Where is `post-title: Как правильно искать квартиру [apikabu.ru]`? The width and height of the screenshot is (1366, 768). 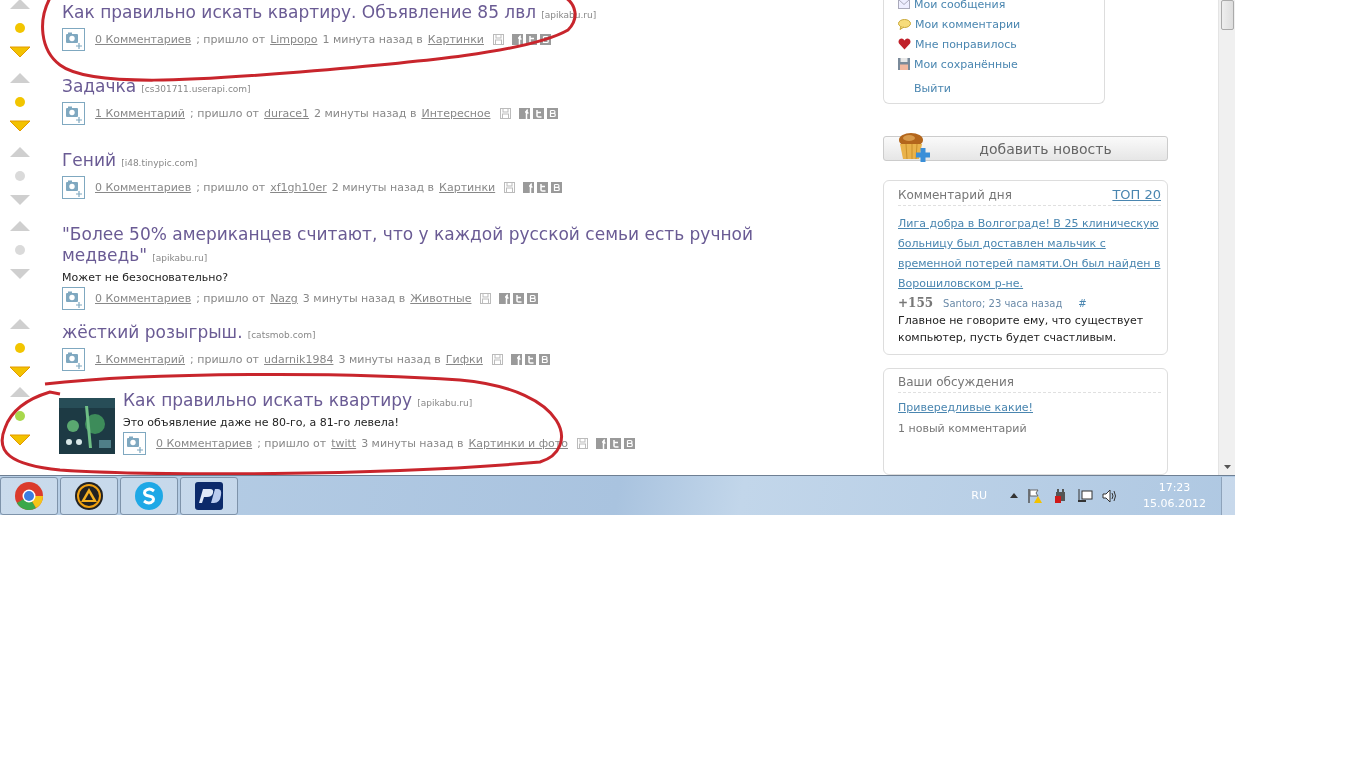
post-title: Как правильно искать квартиру [apikabu.ru] is located at coordinates (503, 401).